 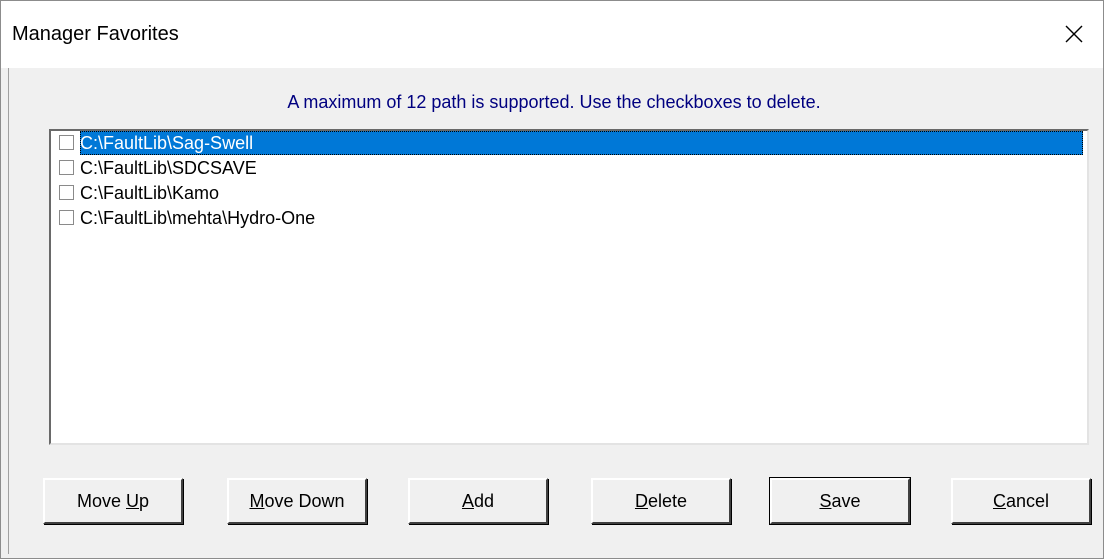 I want to click on move-up-button: Move Up, so click(x=113, y=501).